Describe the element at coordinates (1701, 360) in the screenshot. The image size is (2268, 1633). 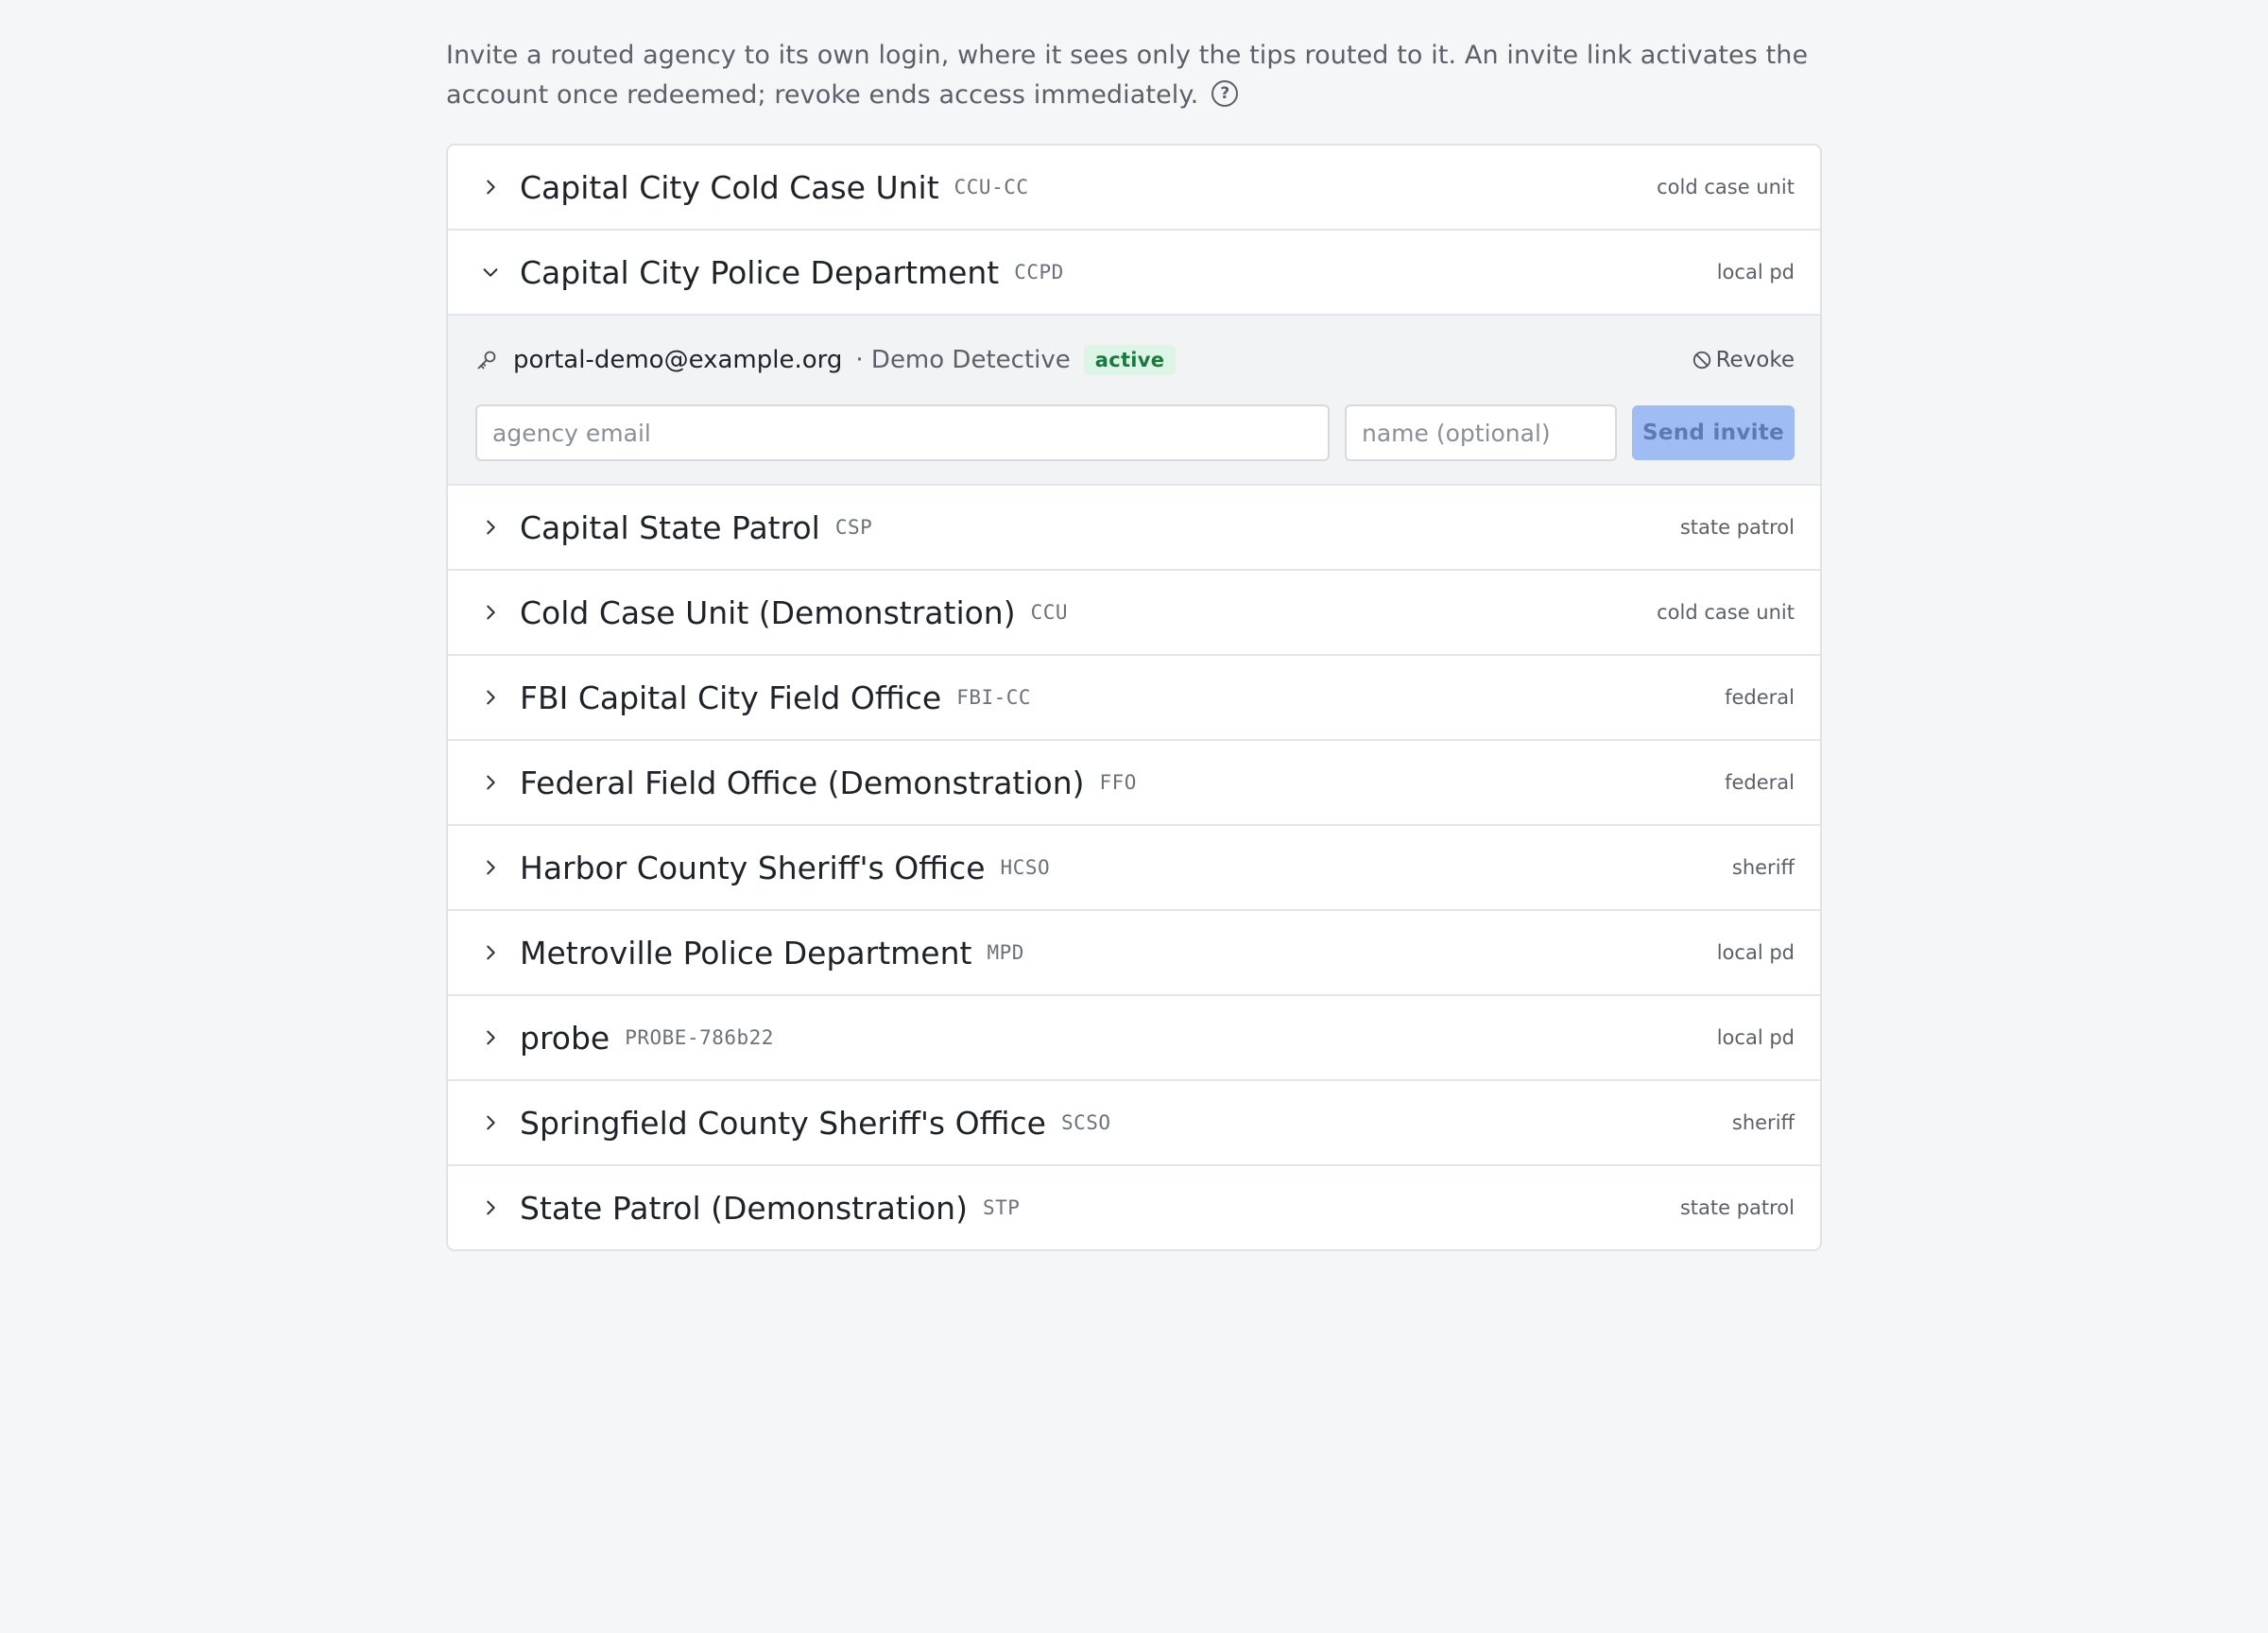
I see `ban-icon` at that location.